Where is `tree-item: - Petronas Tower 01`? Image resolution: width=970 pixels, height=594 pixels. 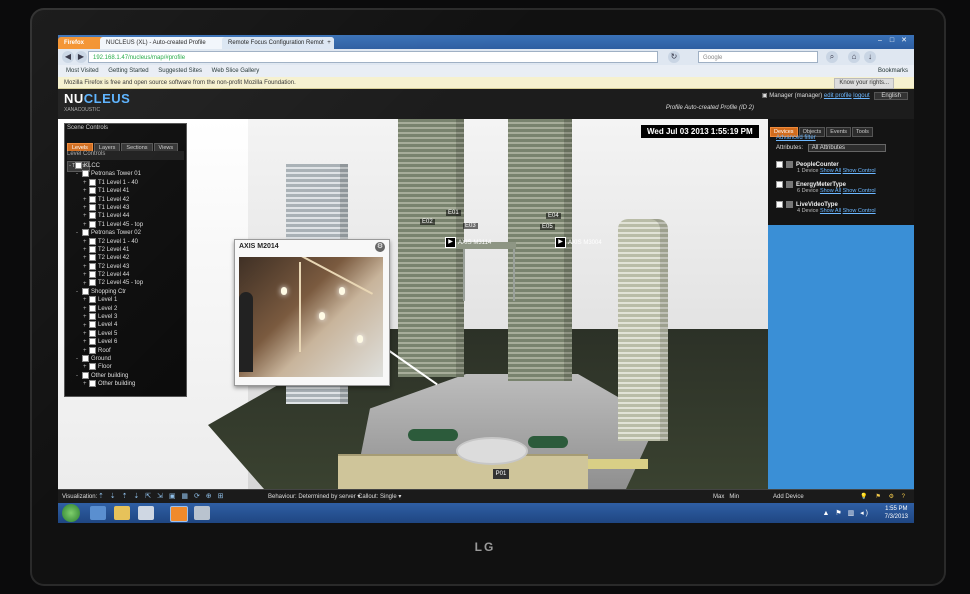
tree-item: - Petronas Tower 01 is located at coordinates (126, 174).